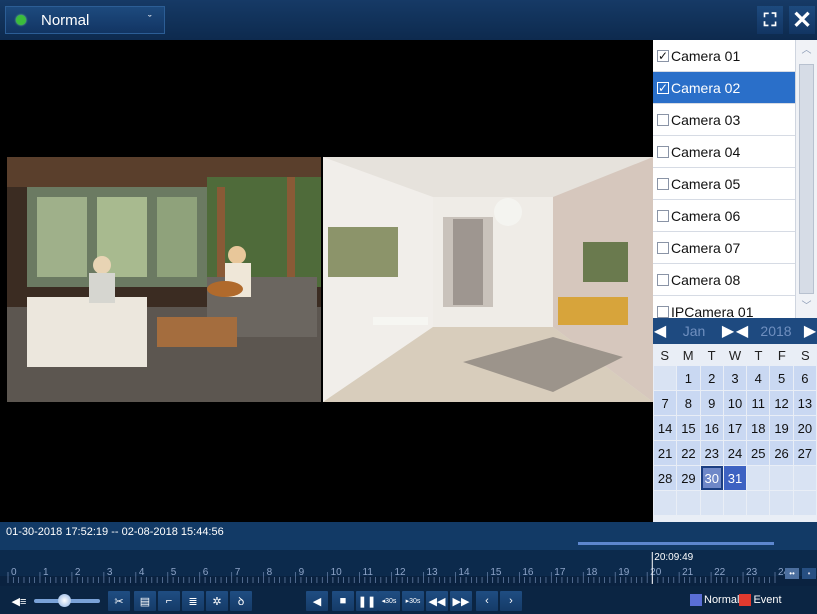 The height and width of the screenshot is (614, 817). Describe the element at coordinates (735, 403) in the screenshot. I see `calendar-day: 10` at that location.